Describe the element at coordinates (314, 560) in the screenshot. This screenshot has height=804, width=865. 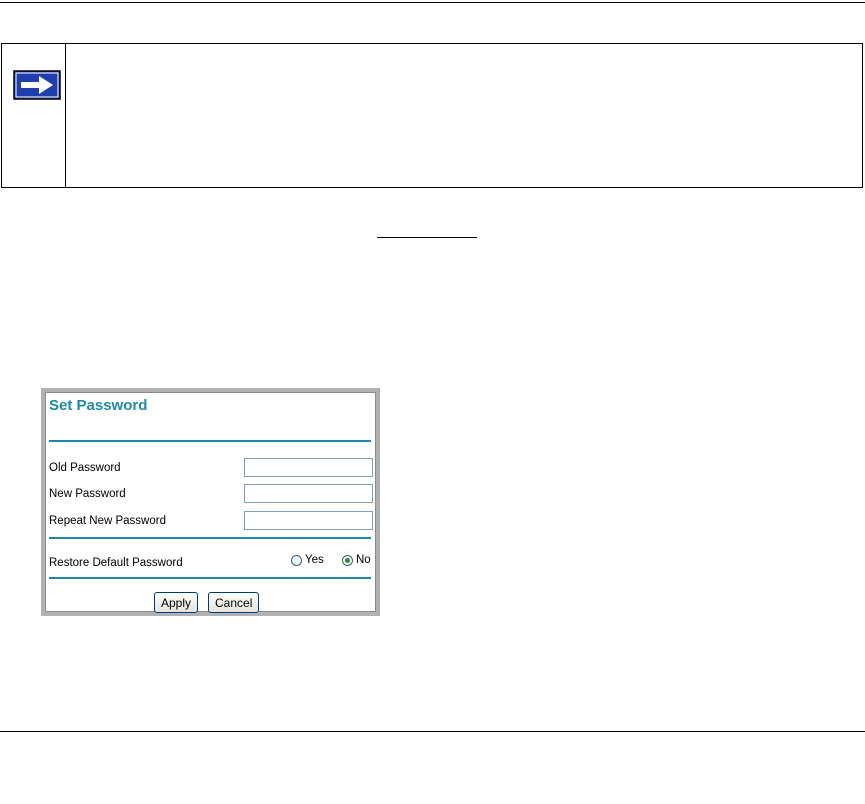
I see `radio-yes-label: Yes` at that location.